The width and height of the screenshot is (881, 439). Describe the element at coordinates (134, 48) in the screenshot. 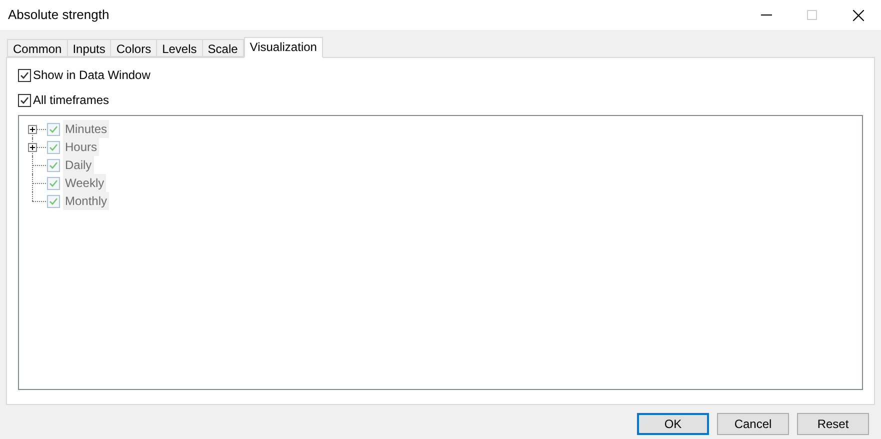

I see `tab: Colors` at that location.